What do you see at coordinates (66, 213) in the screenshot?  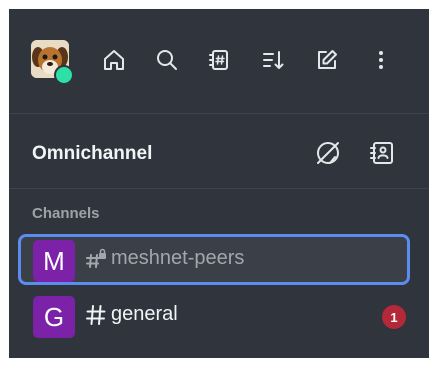 I see `channels-section-label: Channels` at bounding box center [66, 213].